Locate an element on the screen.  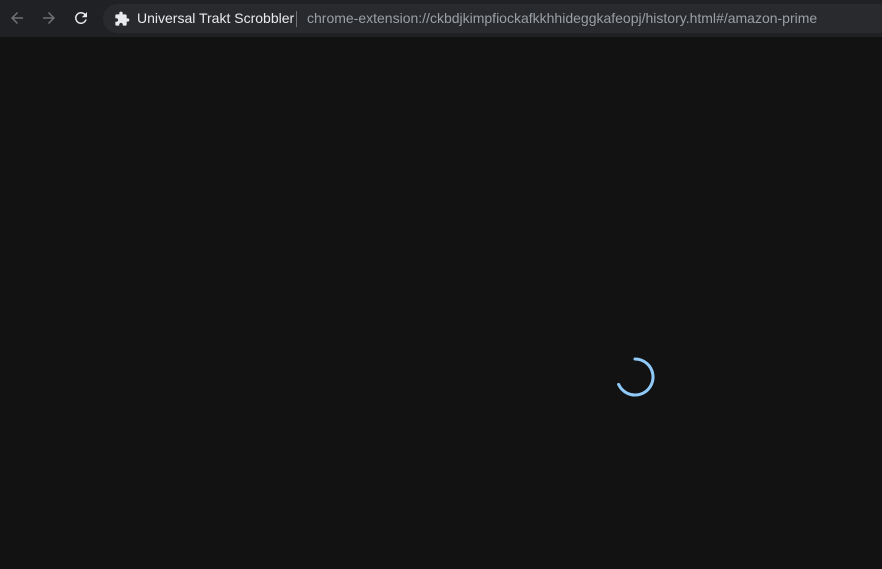
spinner-icon is located at coordinates (636, 377).